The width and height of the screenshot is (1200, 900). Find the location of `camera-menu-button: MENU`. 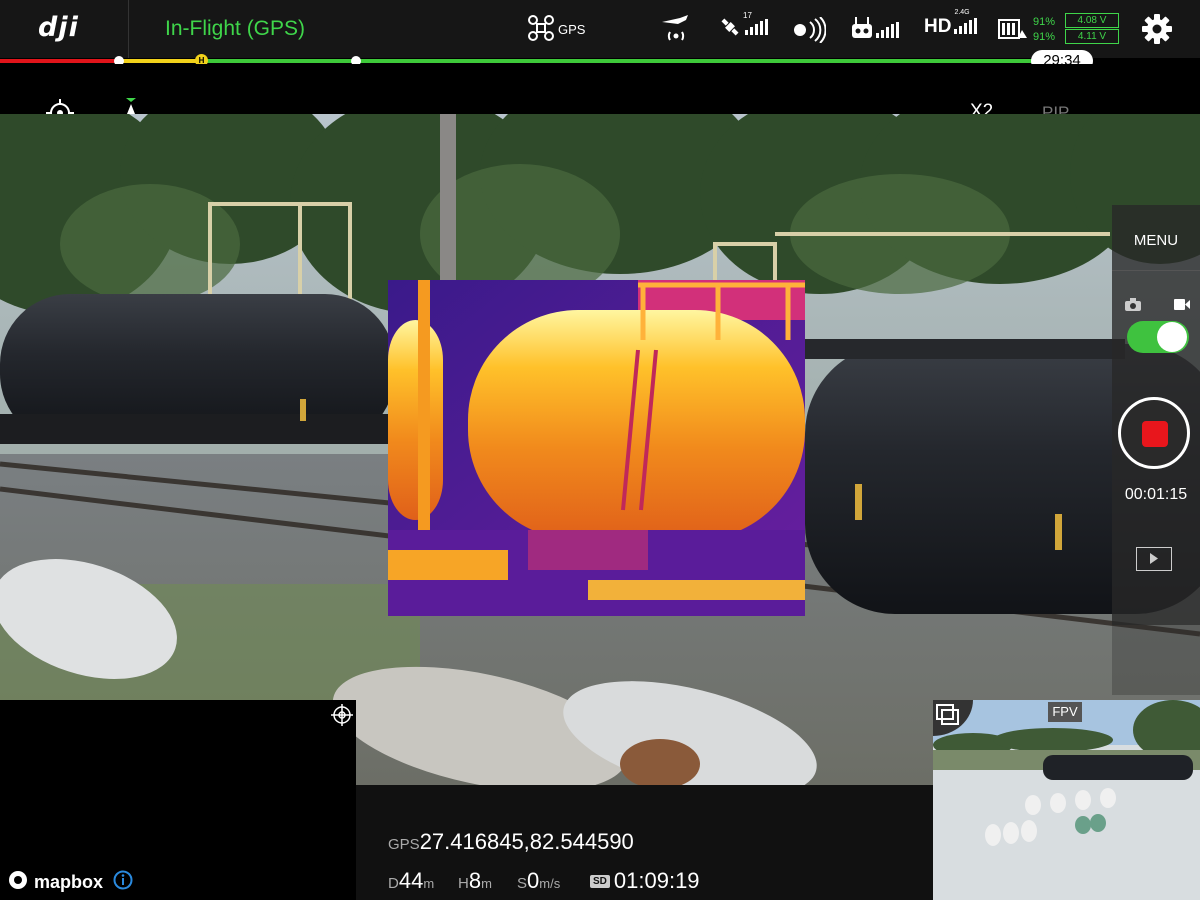

camera-menu-button: MENU is located at coordinates (1156, 240).